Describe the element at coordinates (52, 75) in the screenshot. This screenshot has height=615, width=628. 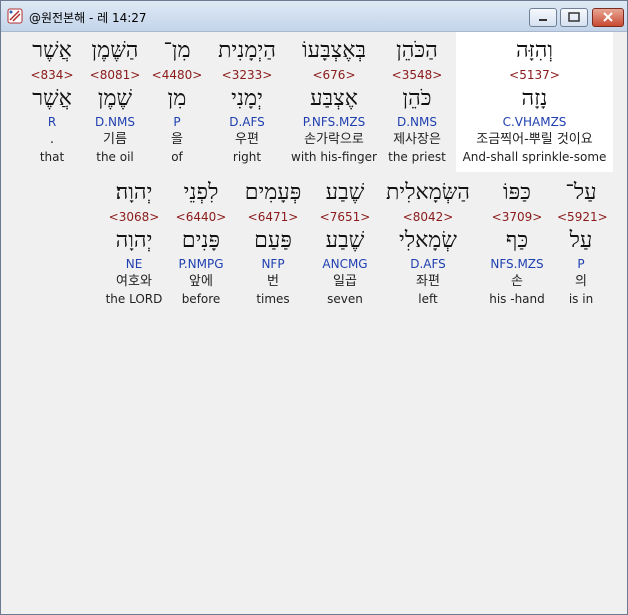
I see `strong-number-link: <834>` at that location.